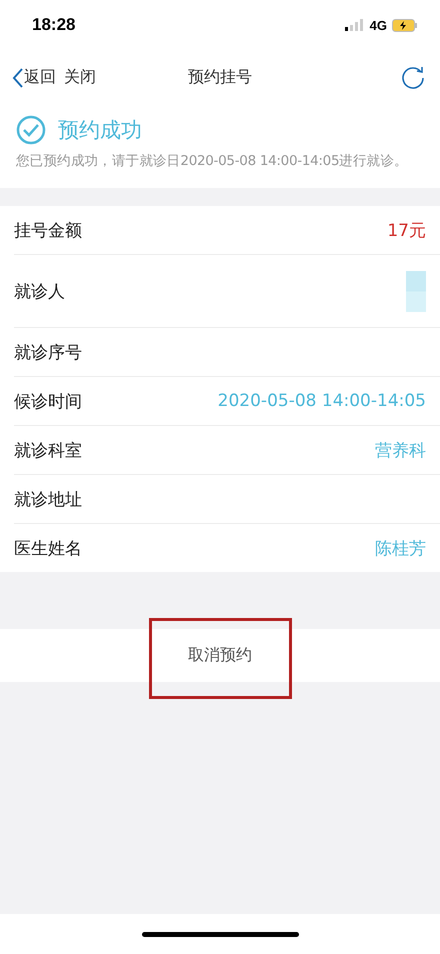 Image resolution: width=440 pixels, height=954 pixels. Describe the element at coordinates (34, 77) in the screenshot. I see `back-button: 返回` at that location.